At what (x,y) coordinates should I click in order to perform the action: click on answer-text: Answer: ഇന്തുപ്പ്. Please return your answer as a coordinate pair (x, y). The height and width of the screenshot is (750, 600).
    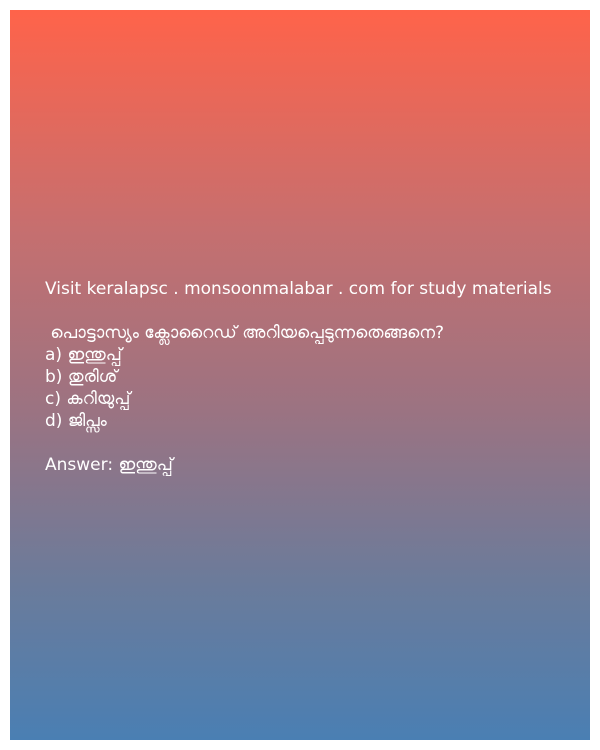
    Looking at the image, I should click on (109, 465).